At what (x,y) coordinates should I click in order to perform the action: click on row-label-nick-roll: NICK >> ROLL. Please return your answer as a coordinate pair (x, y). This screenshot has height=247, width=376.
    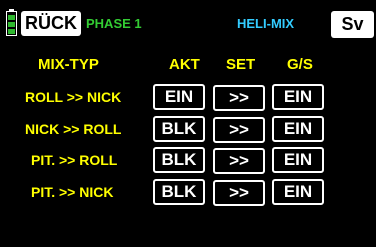
    Looking at the image, I should click on (73, 129).